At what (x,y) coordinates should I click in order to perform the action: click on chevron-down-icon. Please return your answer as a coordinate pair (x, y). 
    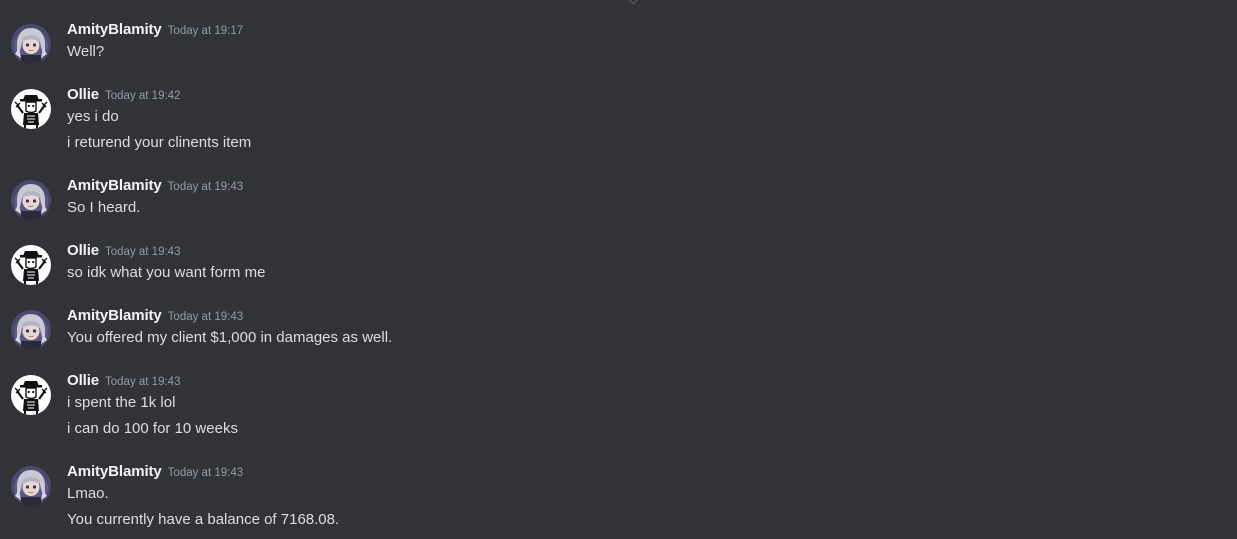
    Looking at the image, I should click on (633, 2).